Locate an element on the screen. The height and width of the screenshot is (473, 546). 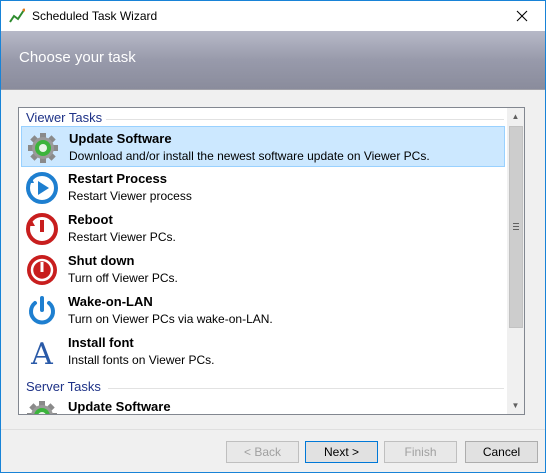
group-header-viewer-tasks: Viewer Tasks is located at coordinates (265, 118).